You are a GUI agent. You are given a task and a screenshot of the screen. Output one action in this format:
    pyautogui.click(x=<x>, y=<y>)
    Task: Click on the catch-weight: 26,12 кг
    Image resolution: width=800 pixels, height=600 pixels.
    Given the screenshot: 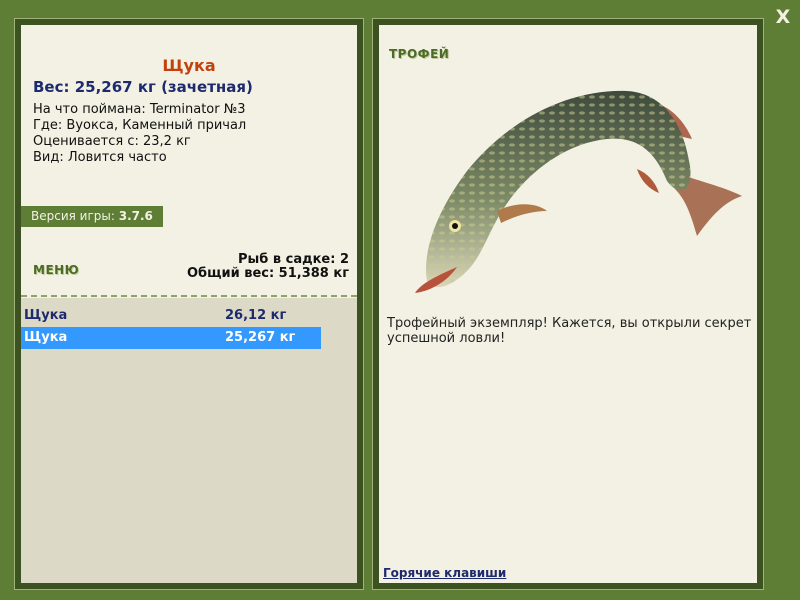 What is the action you would take?
    pyautogui.click(x=256, y=315)
    